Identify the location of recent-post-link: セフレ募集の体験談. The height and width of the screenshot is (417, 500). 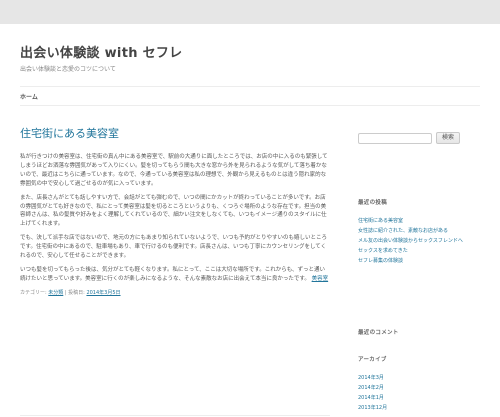
(410, 261).